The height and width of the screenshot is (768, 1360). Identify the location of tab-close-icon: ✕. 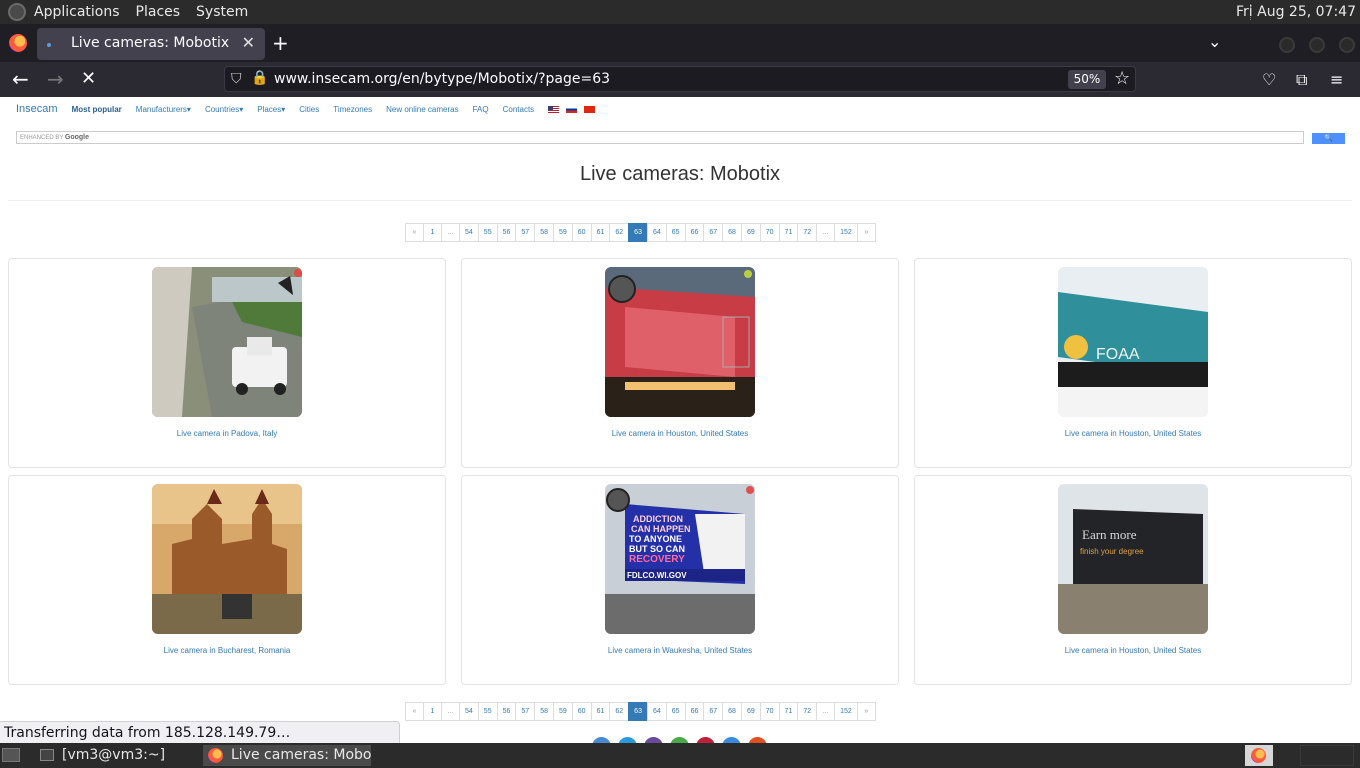
(248, 42).